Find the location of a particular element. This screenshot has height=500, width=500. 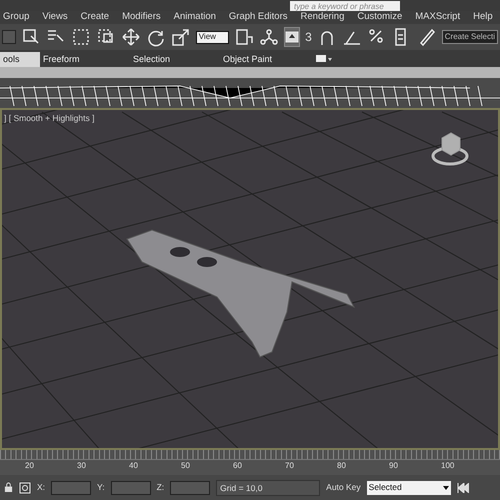

link-icon is located at coordinates (269, 37).